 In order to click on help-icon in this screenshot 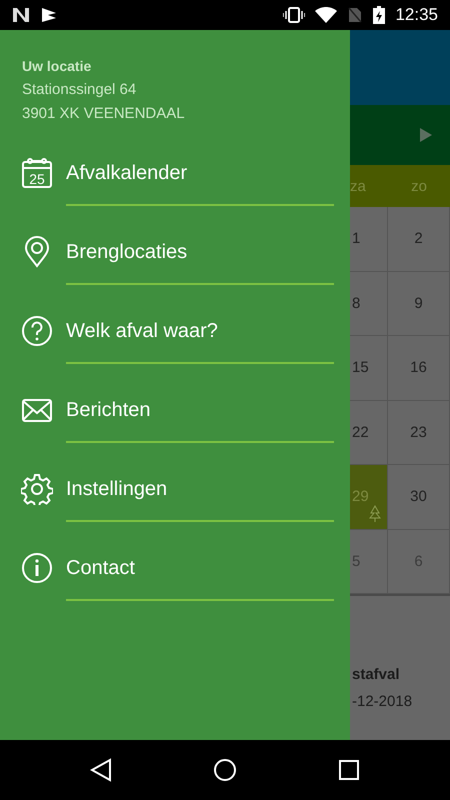, I will do `click(37, 331)`.